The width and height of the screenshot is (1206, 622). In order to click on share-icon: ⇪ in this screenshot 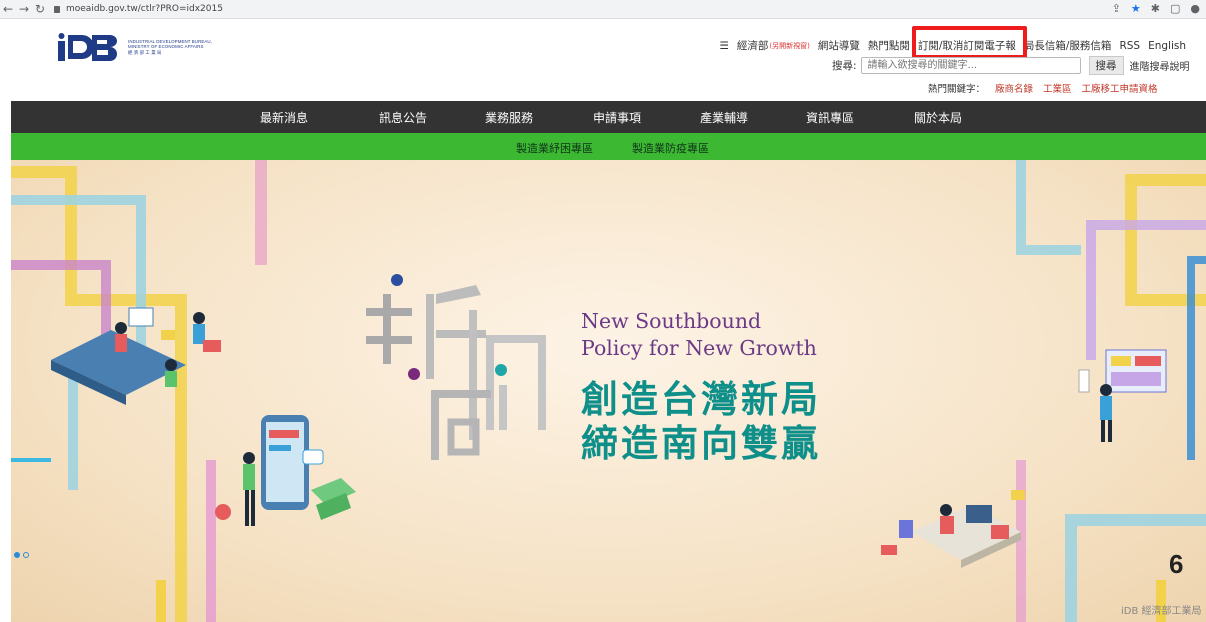, I will do `click(1116, 8)`.